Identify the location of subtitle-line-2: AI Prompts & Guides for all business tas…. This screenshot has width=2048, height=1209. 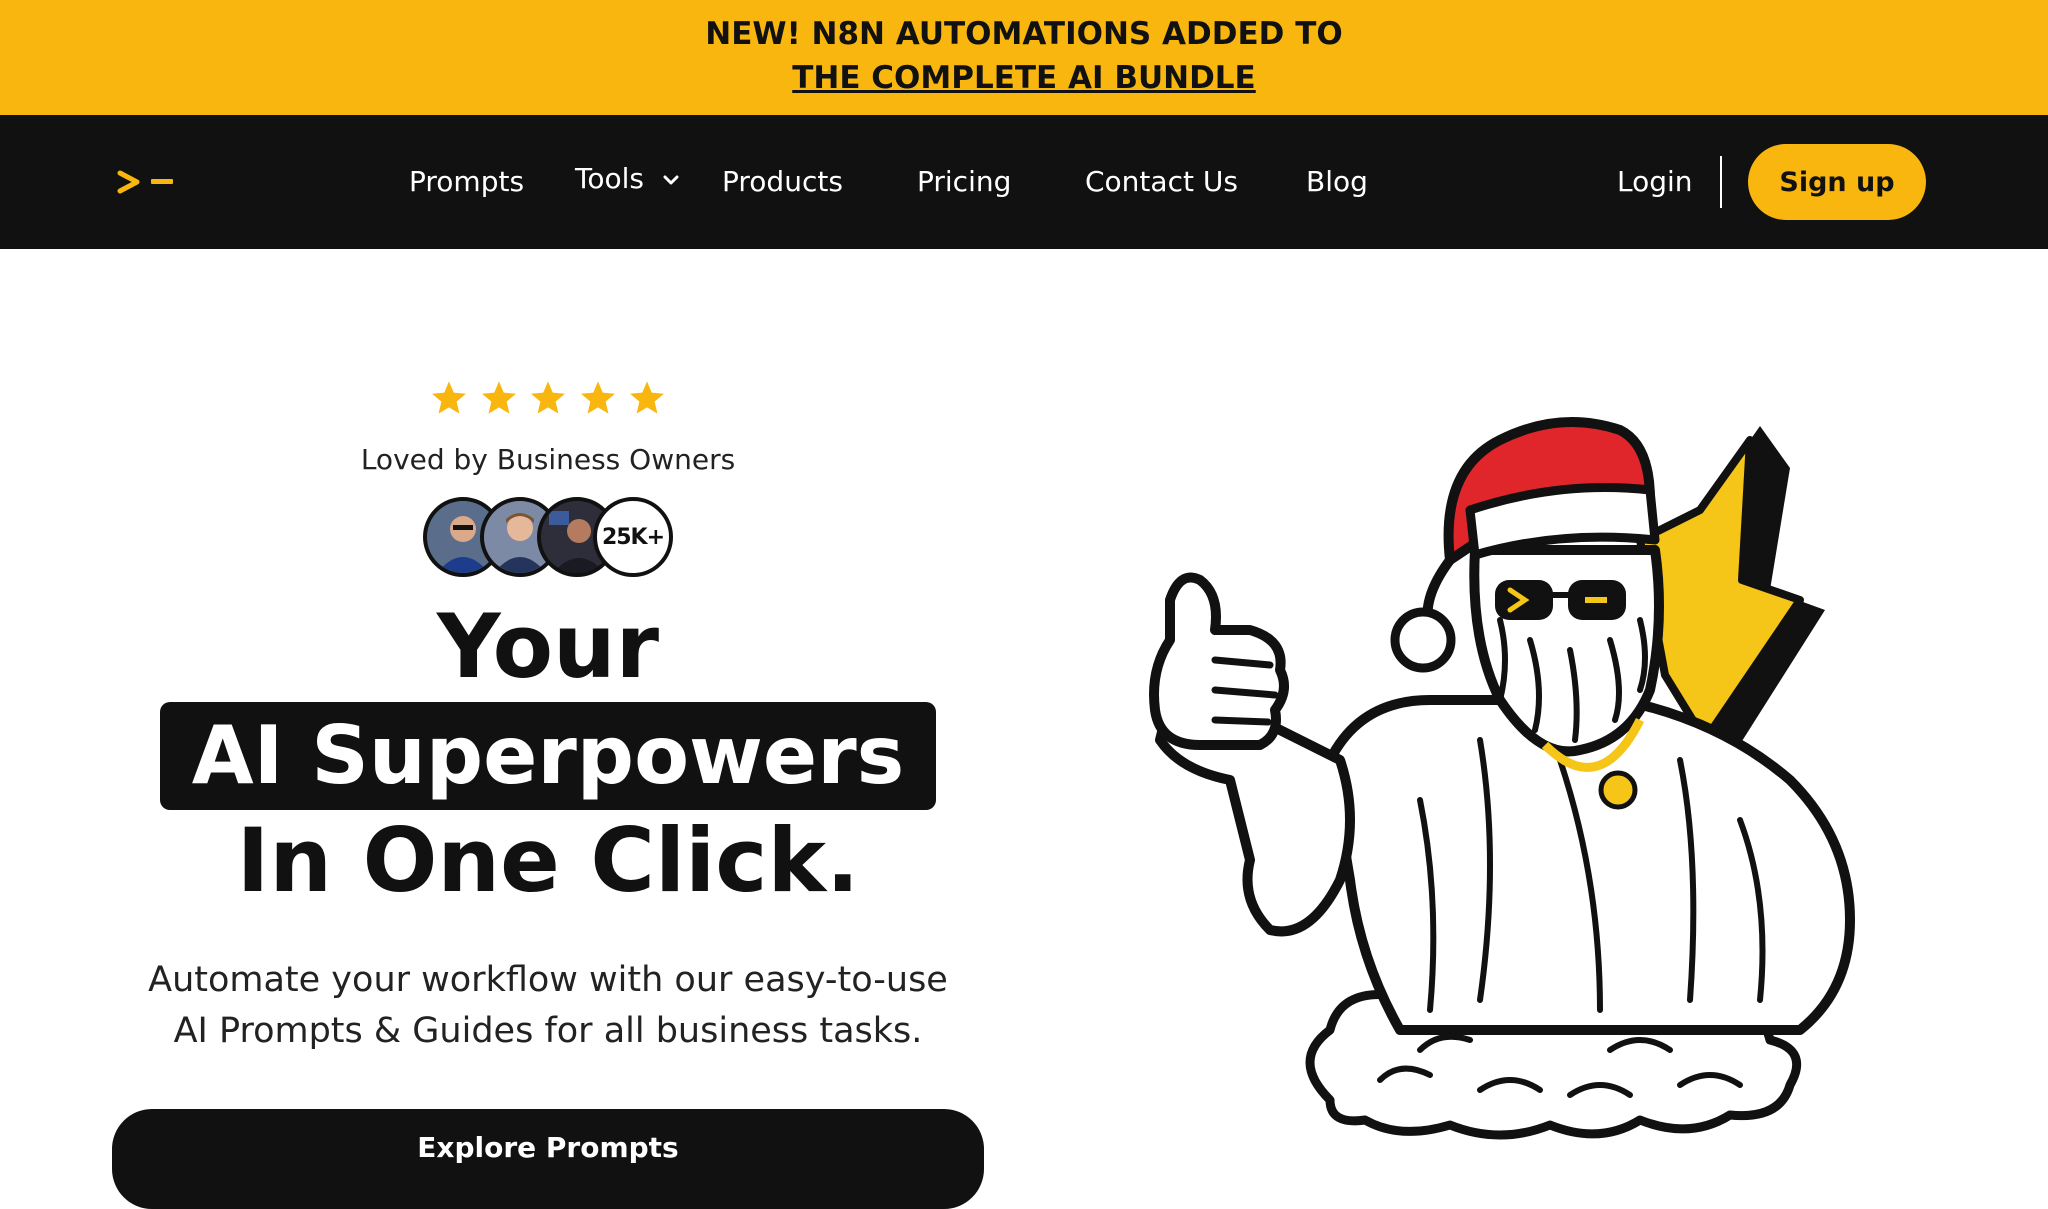
(548, 1031).